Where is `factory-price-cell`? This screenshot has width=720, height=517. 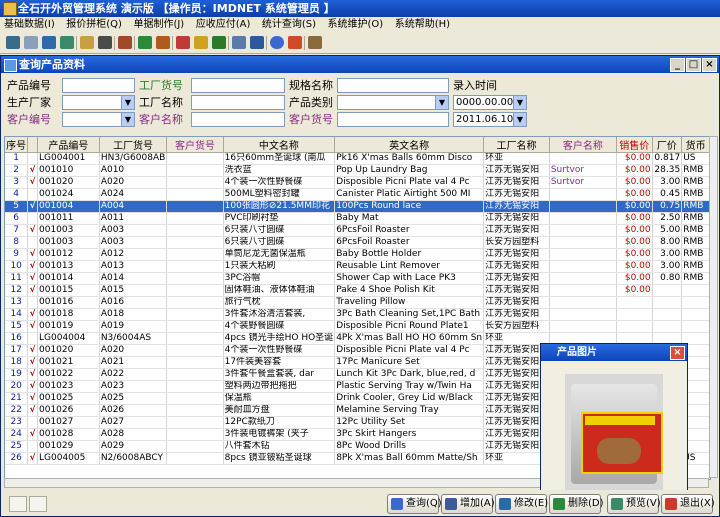
factory-price-cell is located at coordinates (667, 314).